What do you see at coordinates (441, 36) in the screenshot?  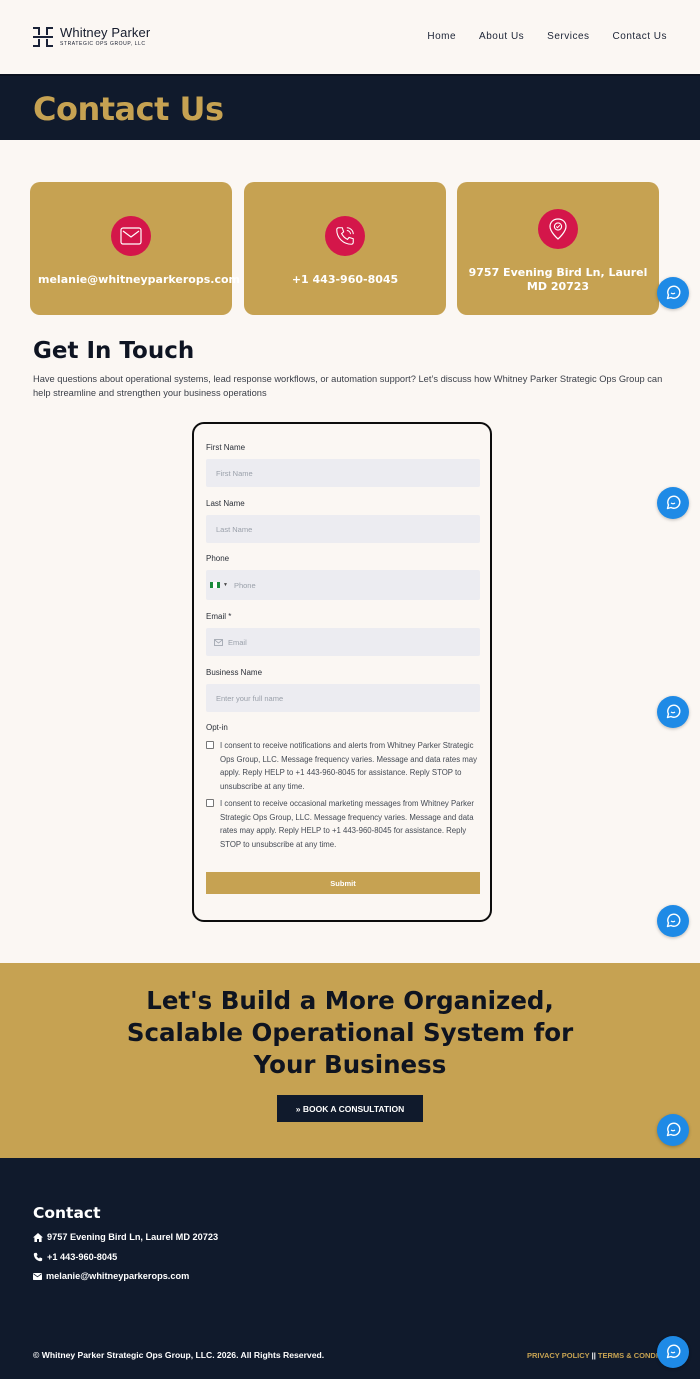 I see `nav-home: Home` at bounding box center [441, 36].